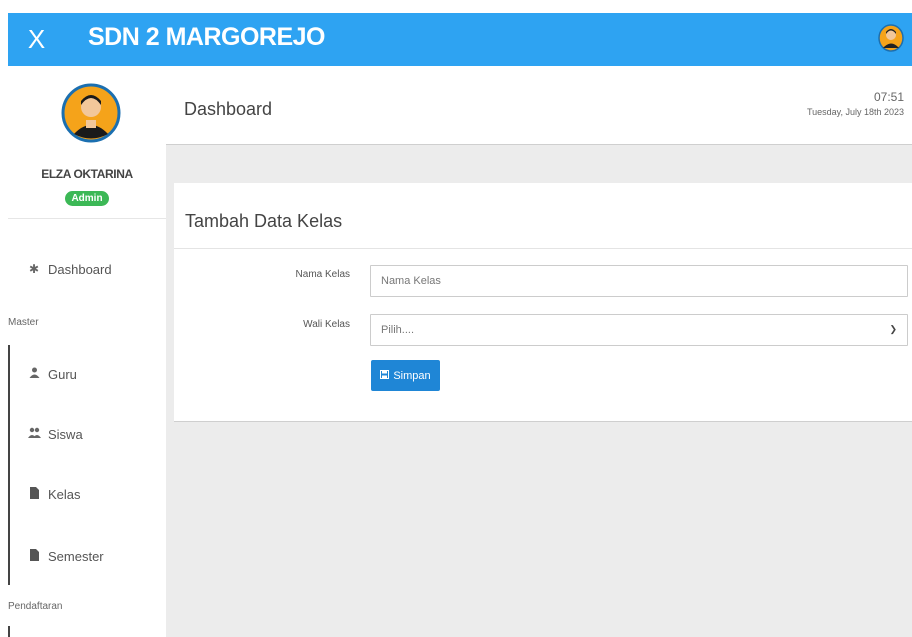  Describe the element at coordinates (34, 434) in the screenshot. I see `users-icon` at that location.